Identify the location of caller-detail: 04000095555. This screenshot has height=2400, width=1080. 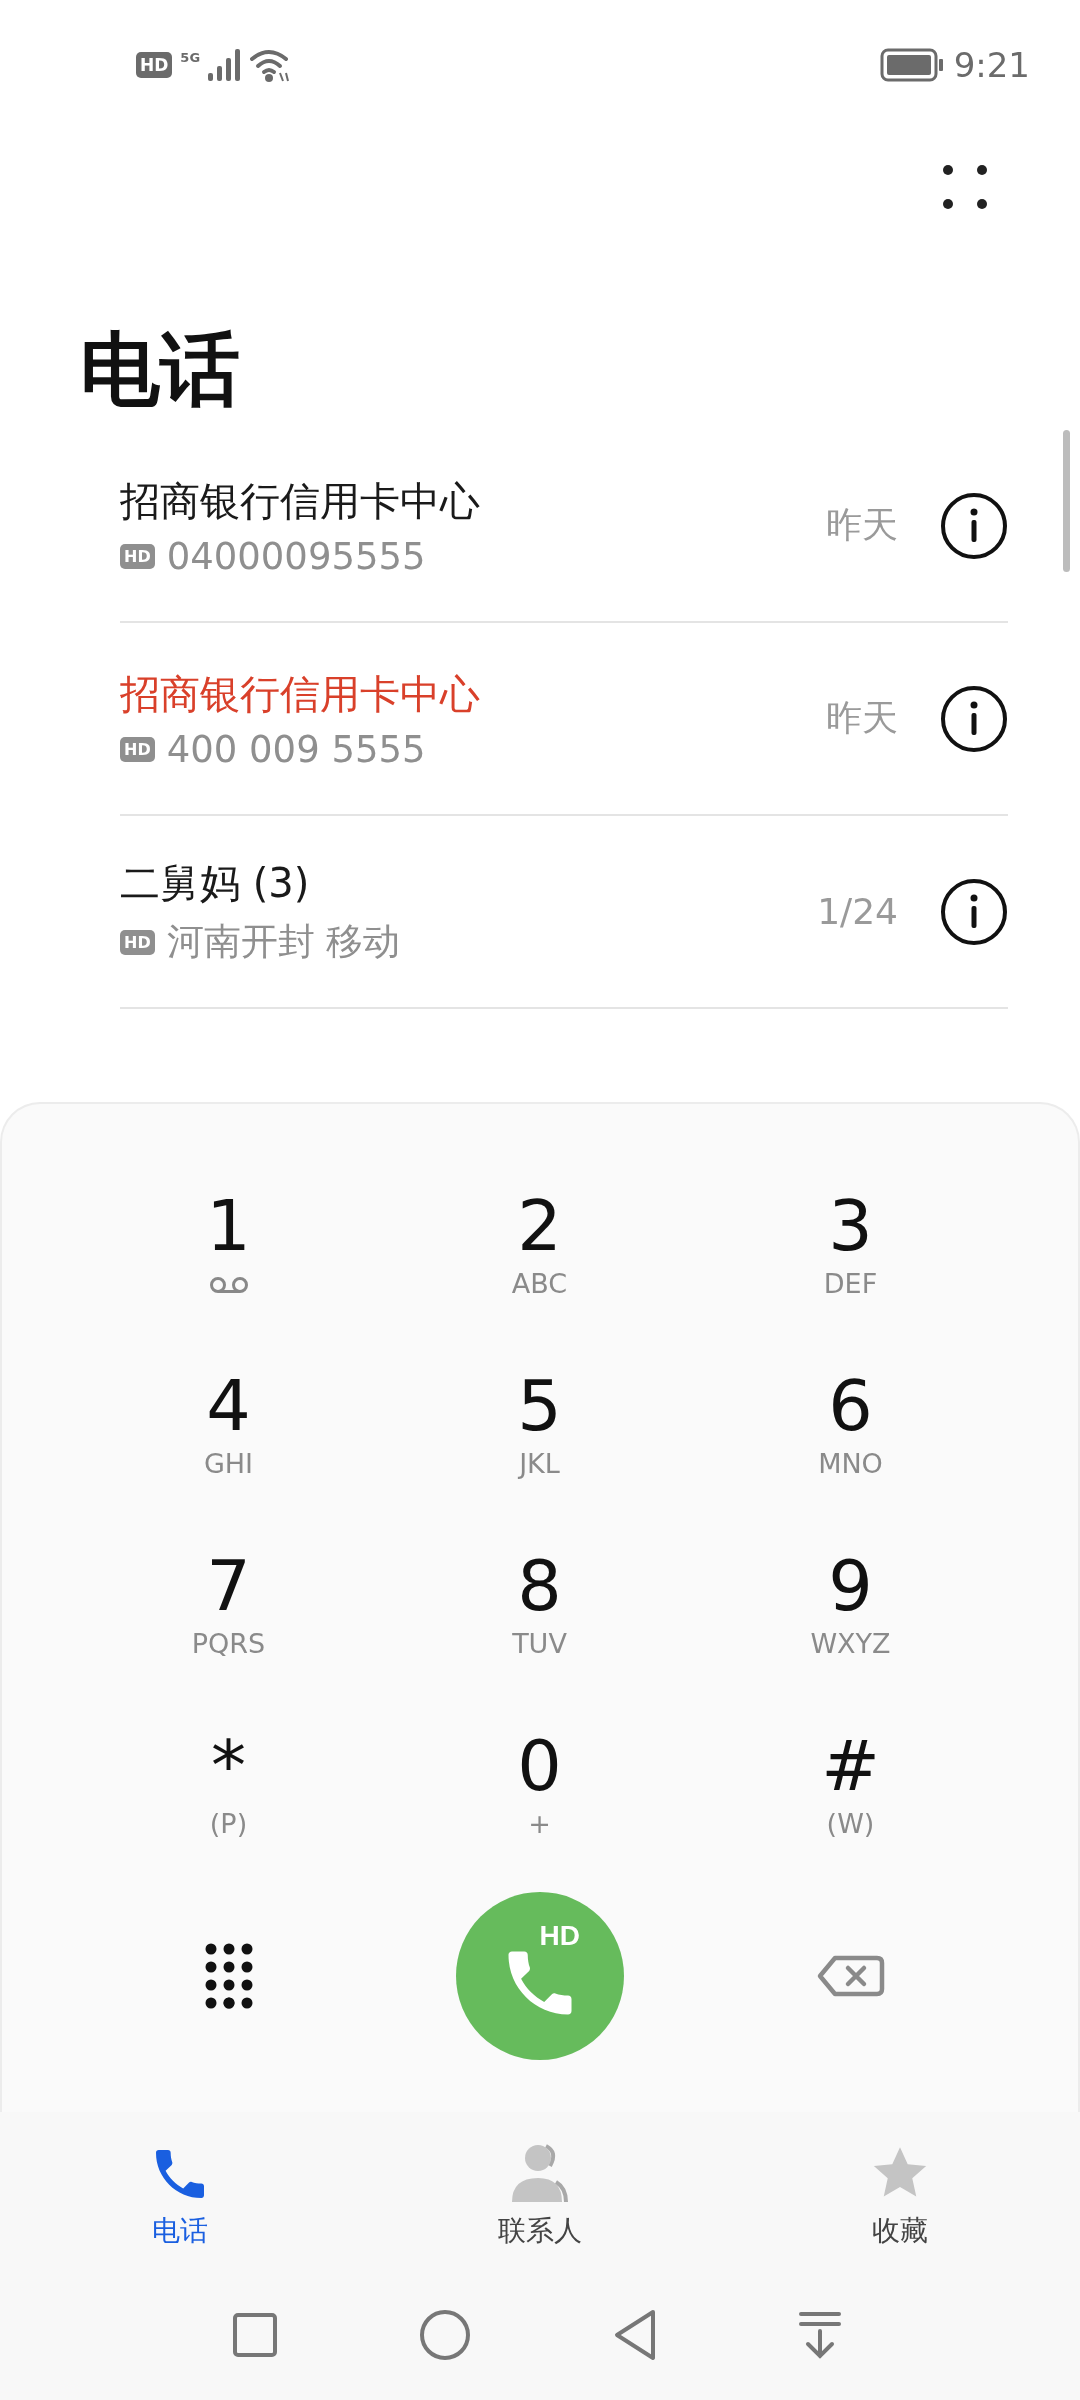
(296, 556).